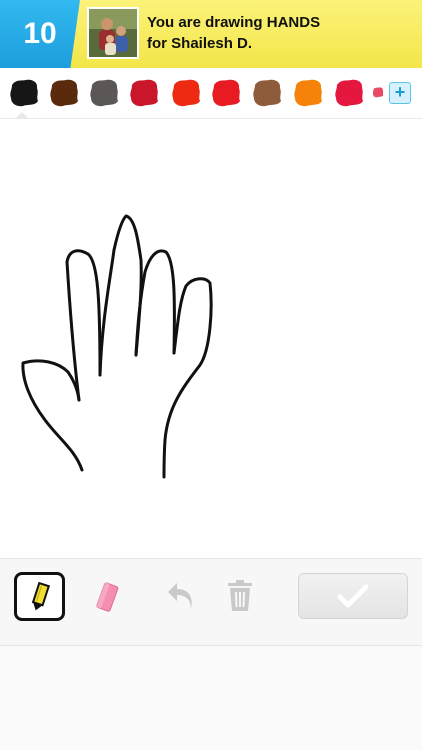  What do you see at coordinates (24, 92) in the screenshot?
I see `color-swatch-black` at bounding box center [24, 92].